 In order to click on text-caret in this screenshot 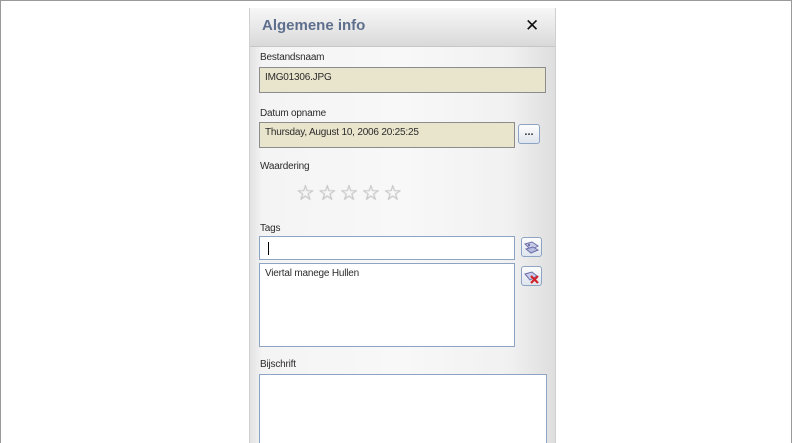, I will do `click(268, 248)`.